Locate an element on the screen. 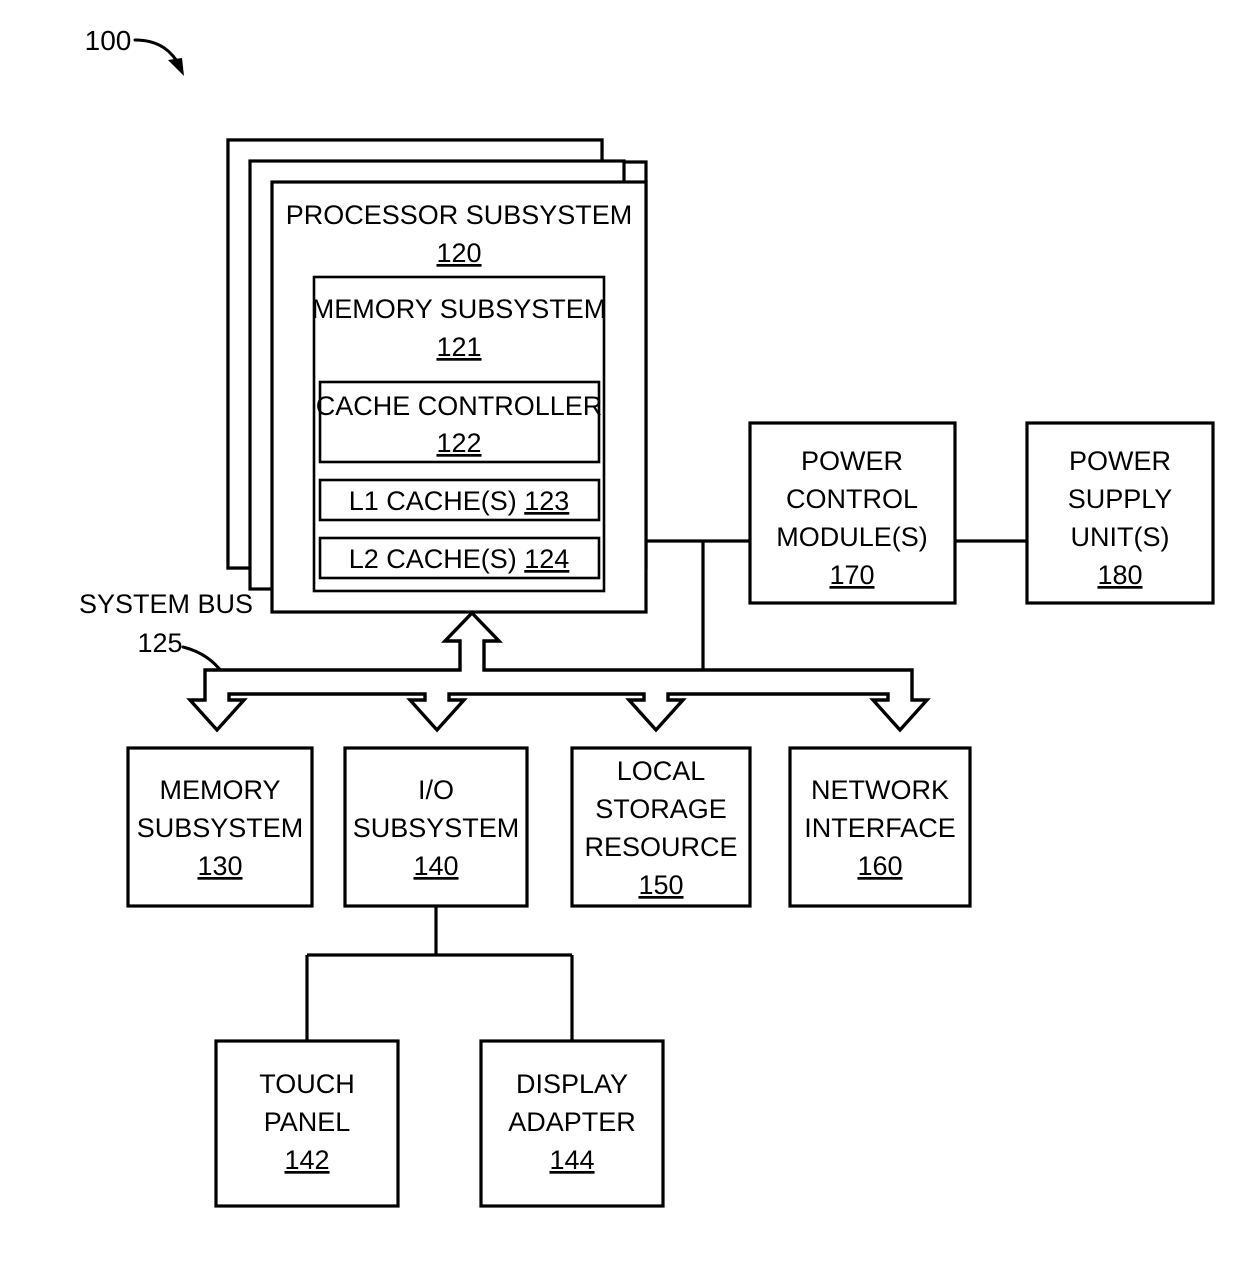 This screenshot has width=1240, height=1270. memory-subsystem-inner-label: MEMORY SUBSYSTEM is located at coordinates (459, 309).